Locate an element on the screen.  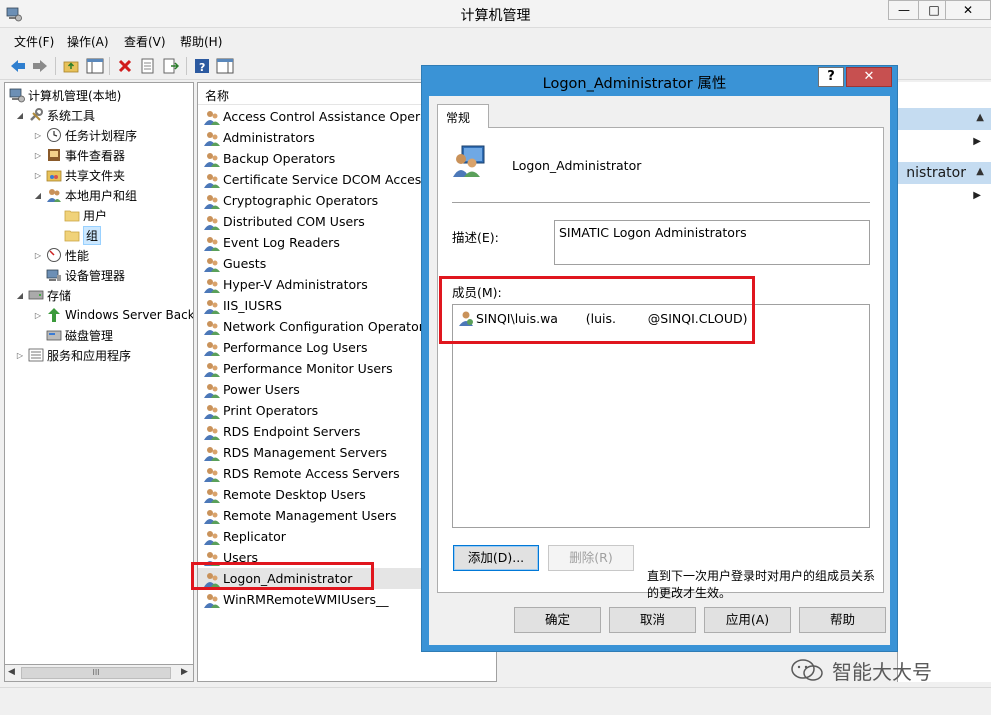
tree-item-task-scheduler: ▷ 任务计划程序 is located at coordinates (85, 135).